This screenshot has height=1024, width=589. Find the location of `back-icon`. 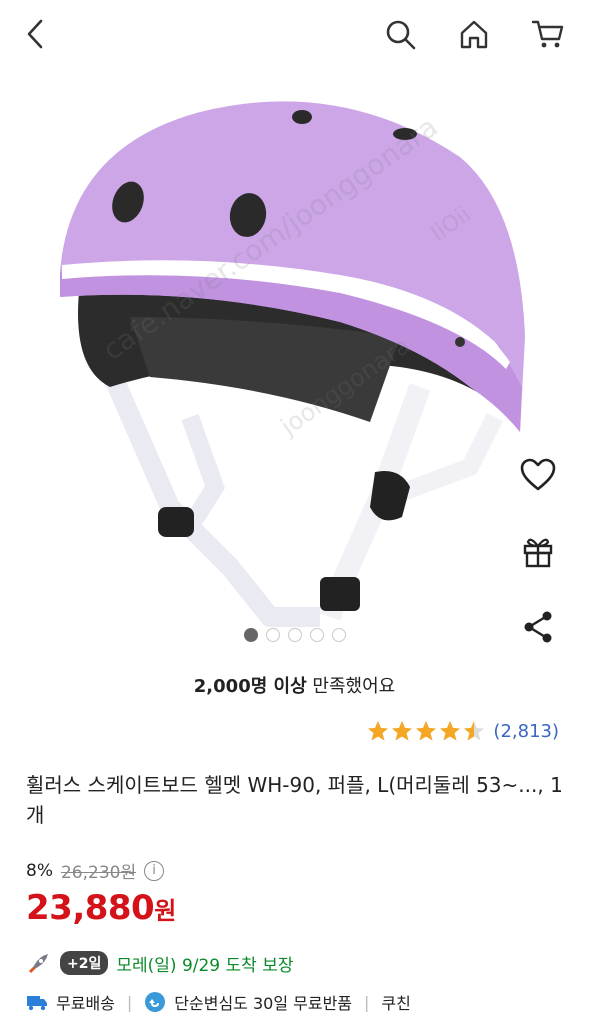

back-icon is located at coordinates (35, 34).